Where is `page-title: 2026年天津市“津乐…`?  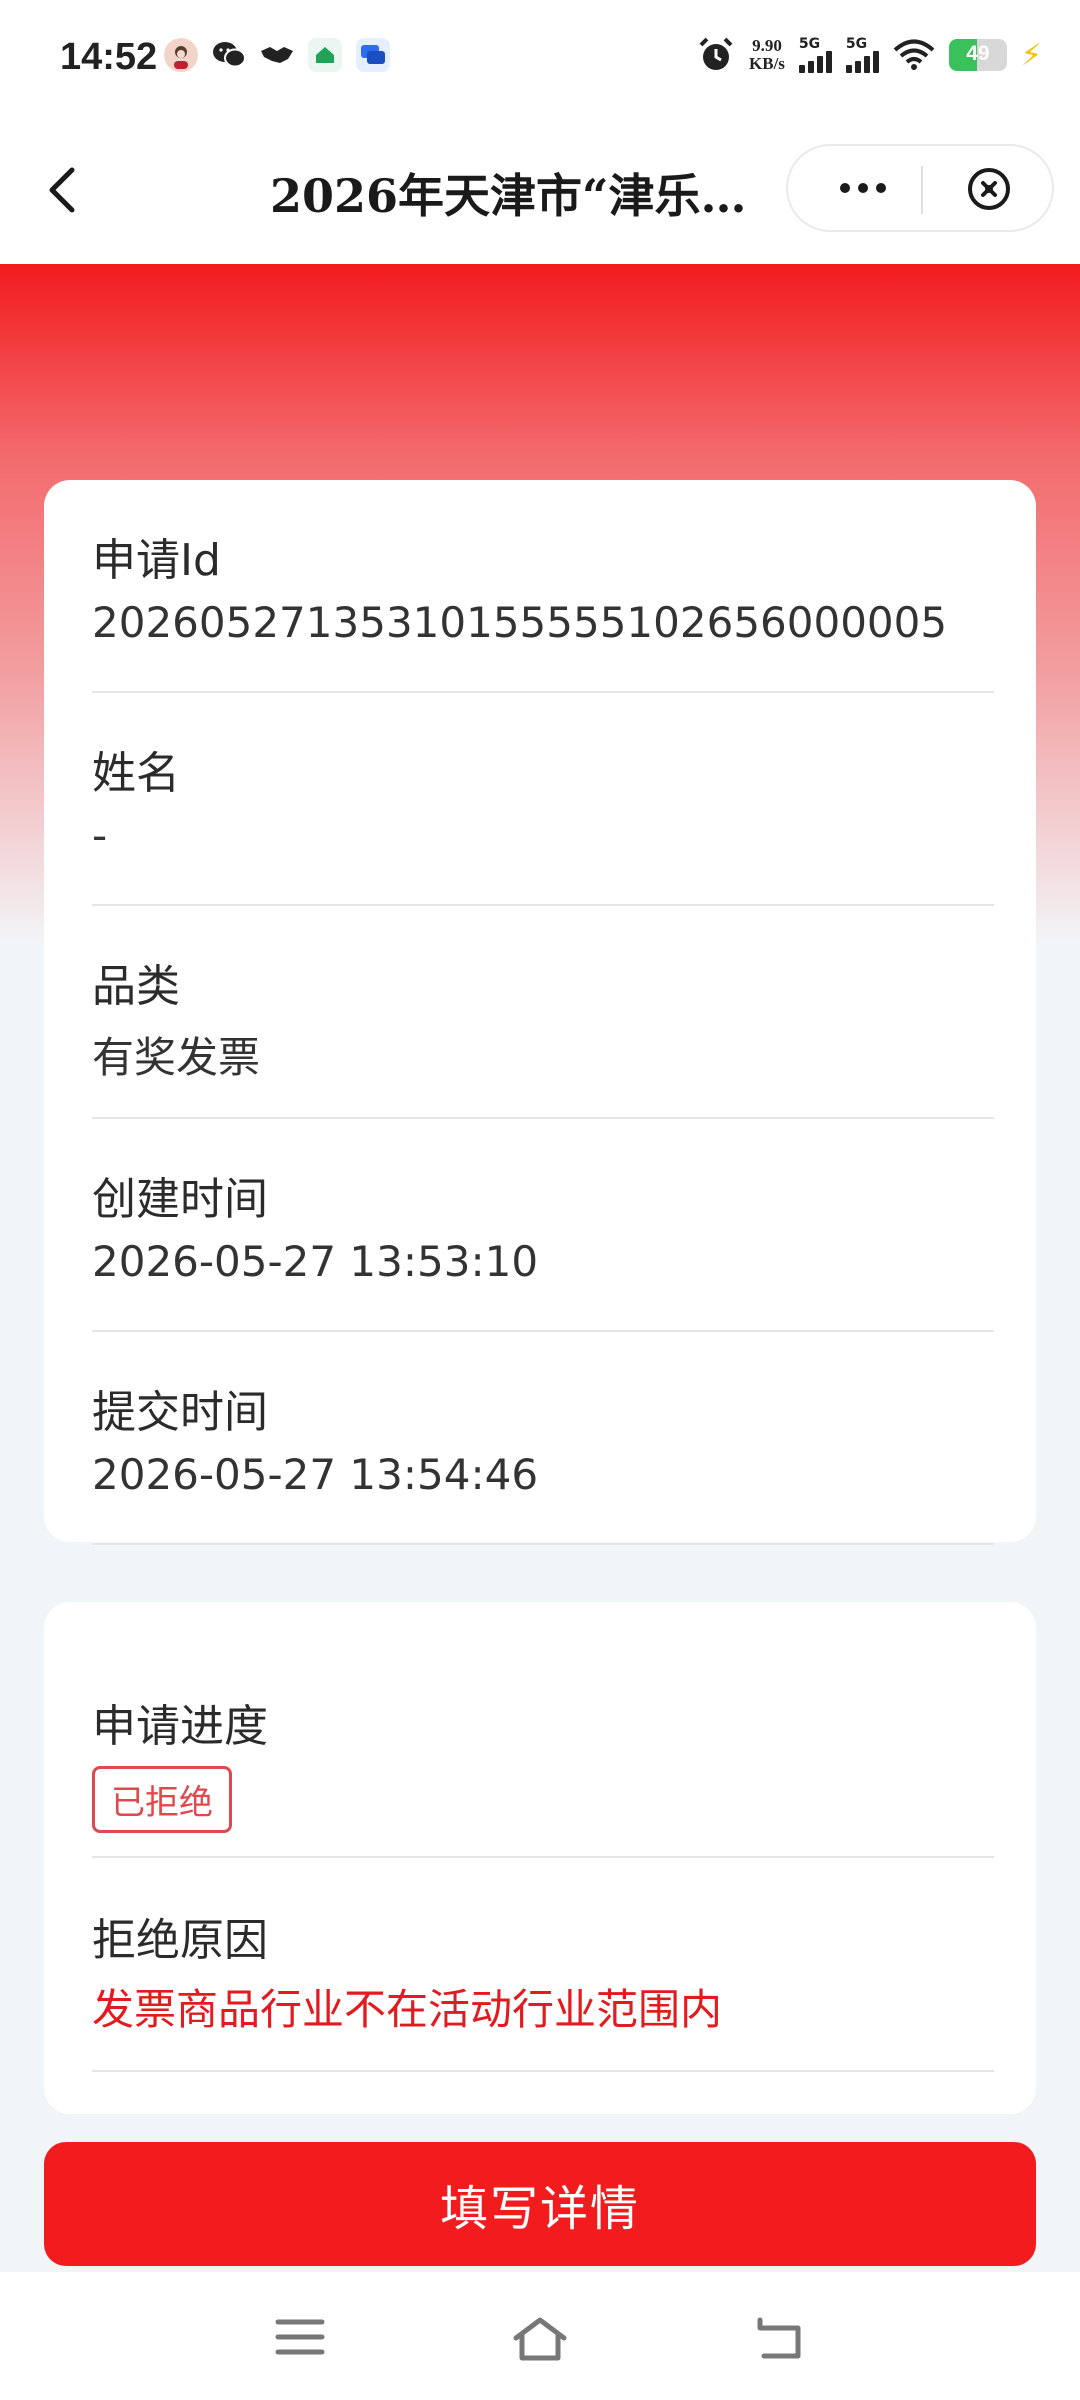
page-title: 2026年天津市“津乐… is located at coordinates (508, 196).